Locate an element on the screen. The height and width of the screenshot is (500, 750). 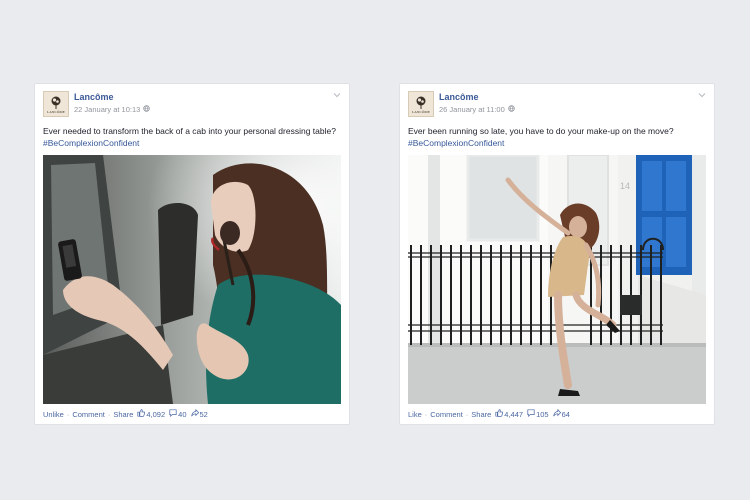
action-bar: Like · Comment · Share 4,447 105 64 is located at coordinates (489, 413).